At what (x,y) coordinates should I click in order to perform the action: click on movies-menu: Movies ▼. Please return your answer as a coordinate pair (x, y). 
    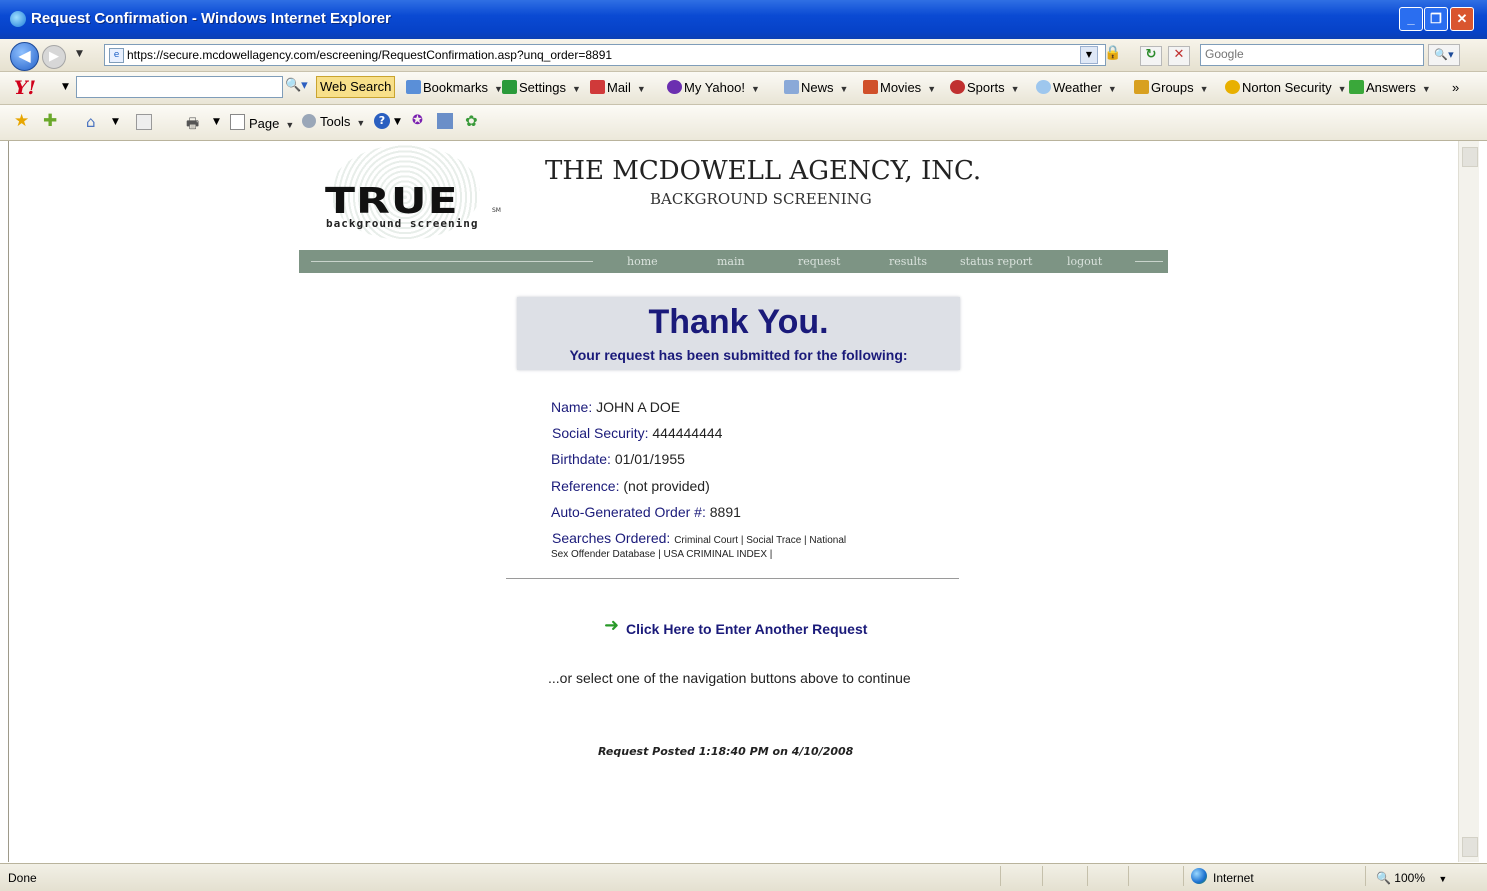
    Looking at the image, I should click on (899, 87).